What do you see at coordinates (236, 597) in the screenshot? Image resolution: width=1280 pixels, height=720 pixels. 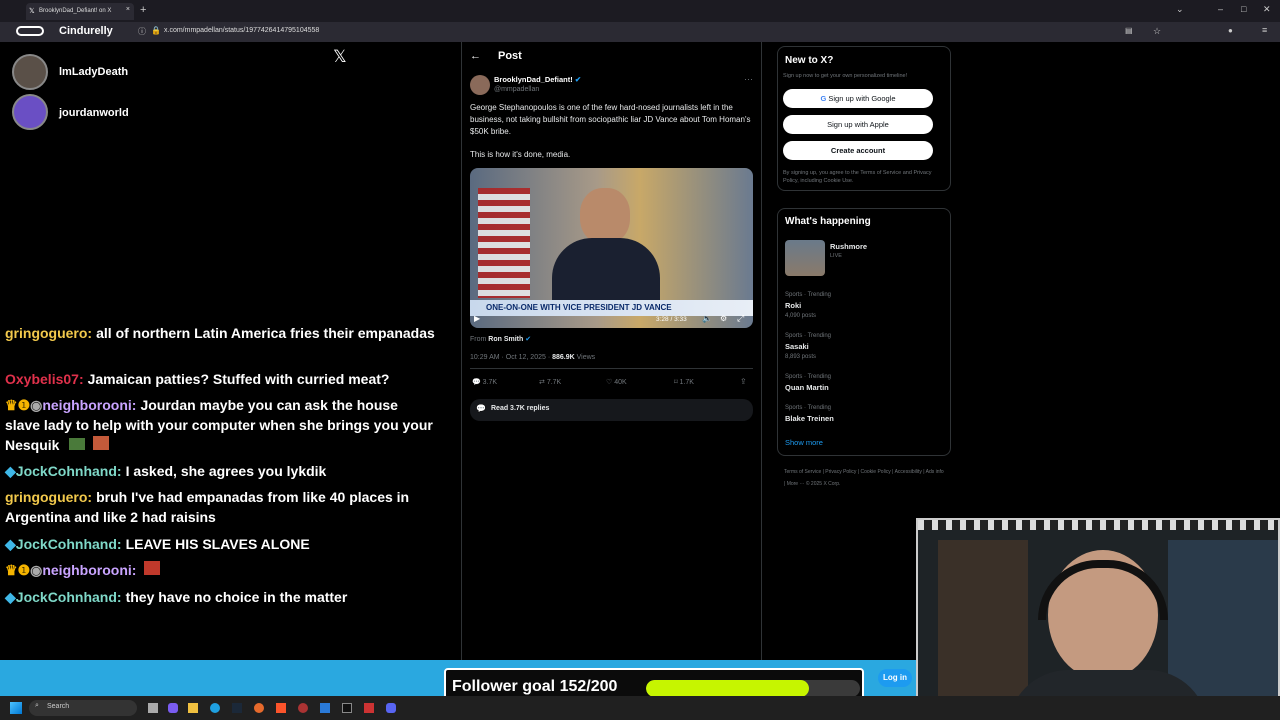 I see `chat-text: they have no choice in the matter` at bounding box center [236, 597].